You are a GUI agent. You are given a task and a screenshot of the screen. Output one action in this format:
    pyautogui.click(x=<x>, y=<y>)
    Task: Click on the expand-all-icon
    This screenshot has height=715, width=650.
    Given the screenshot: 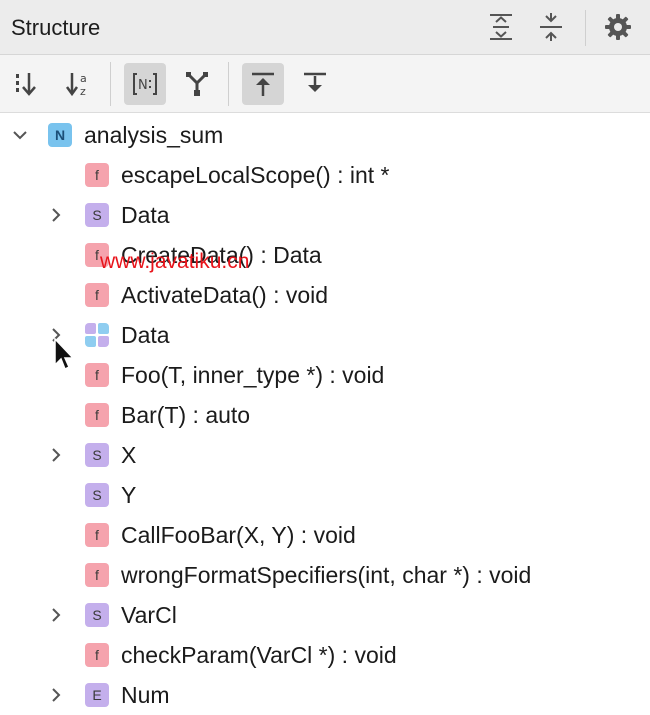 What is the action you would take?
    pyautogui.click(x=501, y=27)
    